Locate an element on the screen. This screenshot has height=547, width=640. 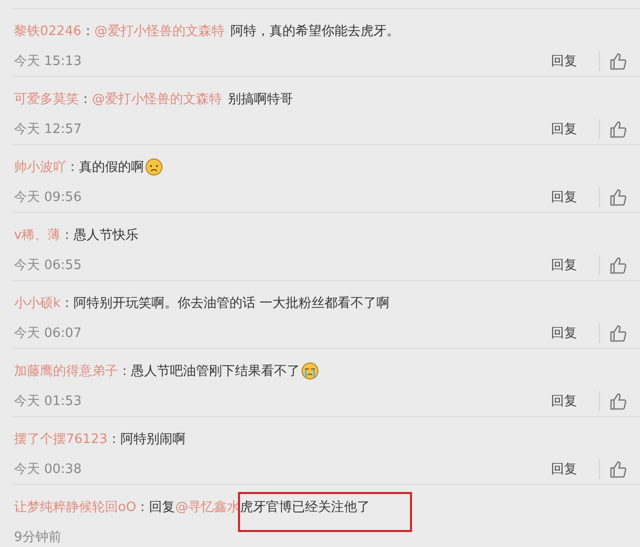
username-link: 小小硕k is located at coordinates (37, 303).